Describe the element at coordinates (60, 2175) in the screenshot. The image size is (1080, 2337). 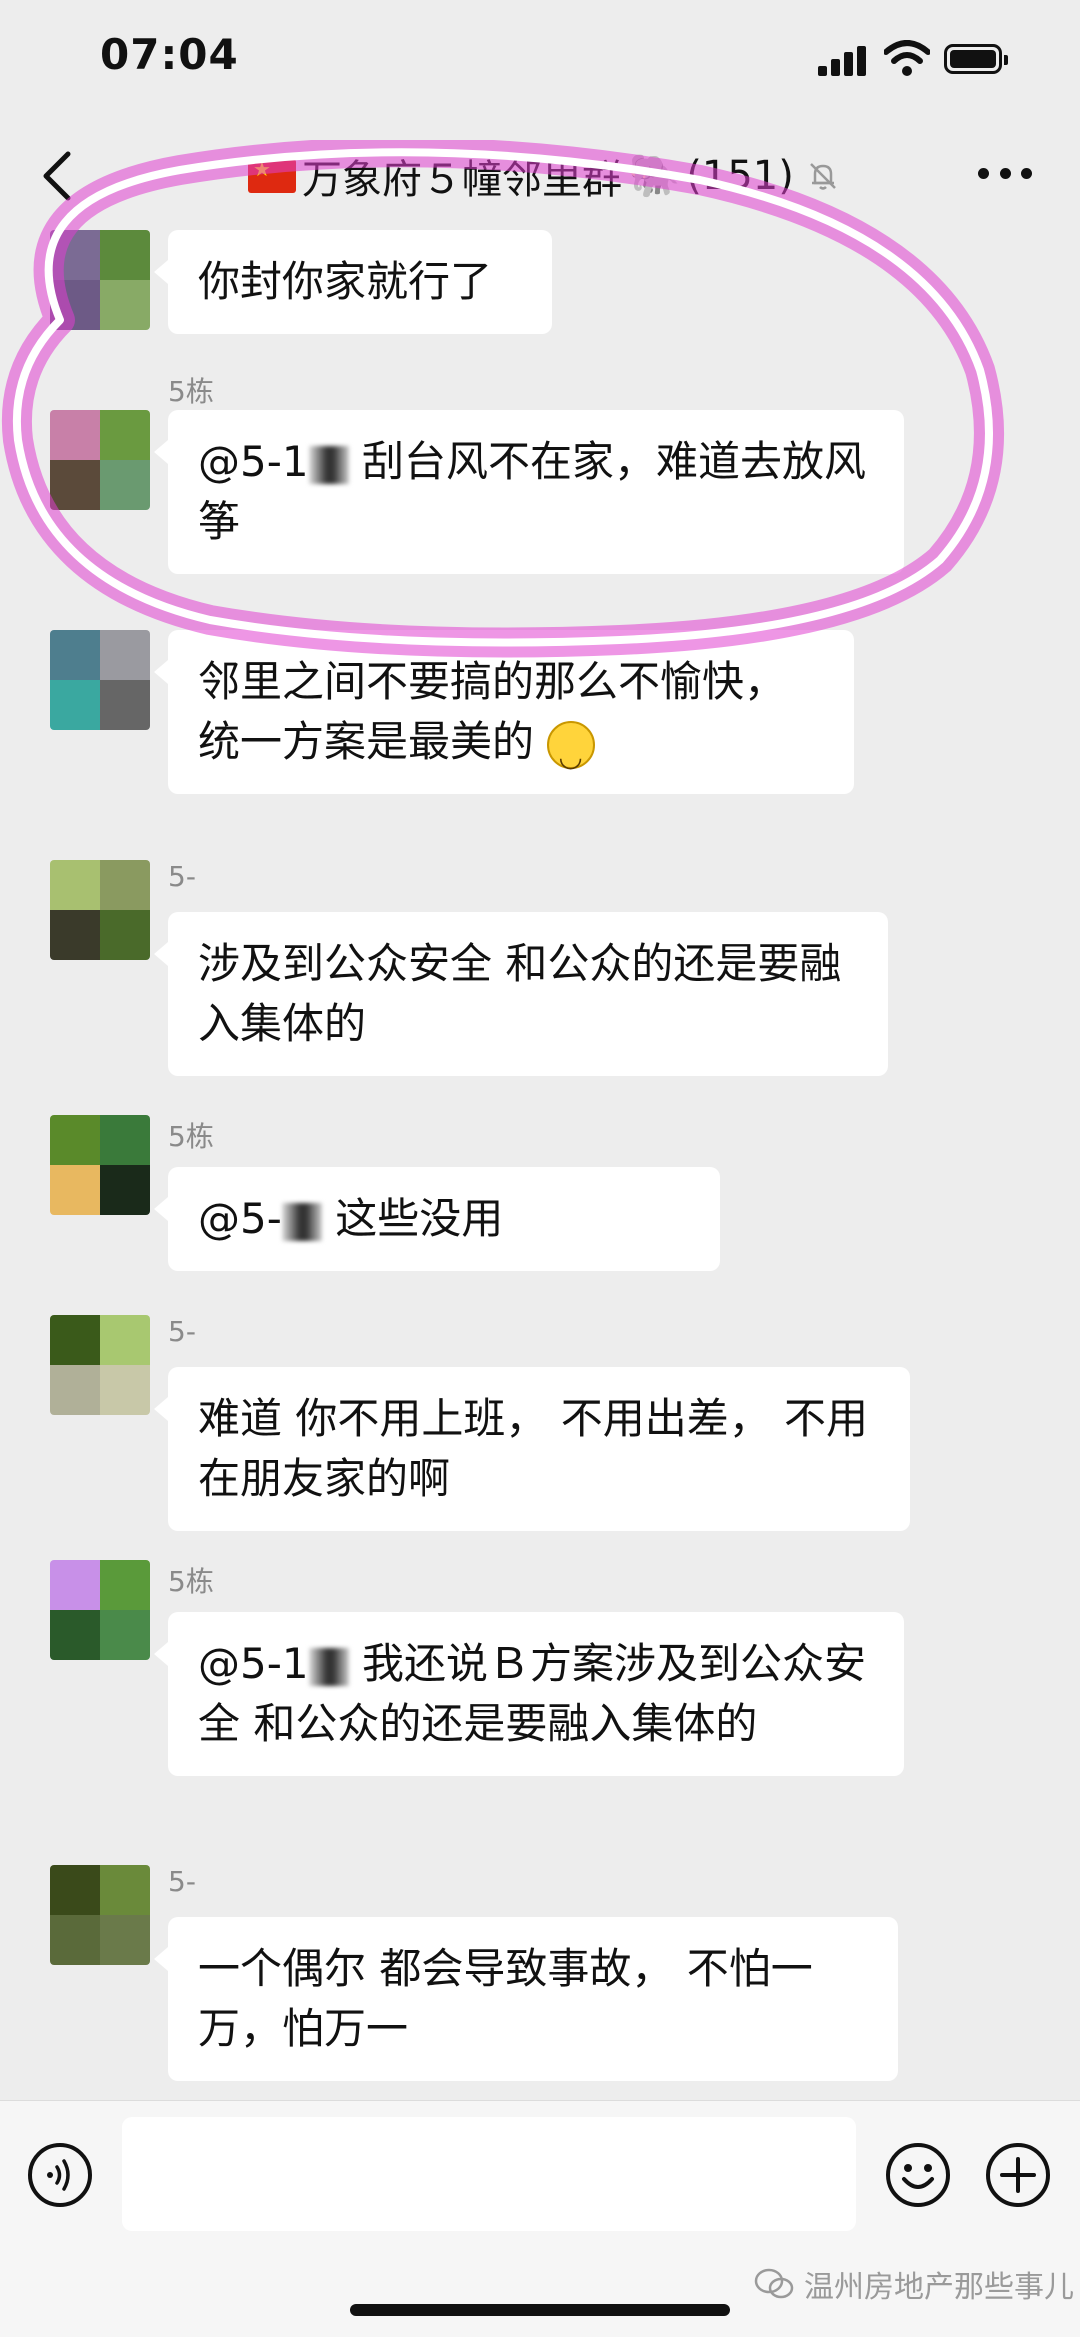
I see `voice-input-icon` at that location.